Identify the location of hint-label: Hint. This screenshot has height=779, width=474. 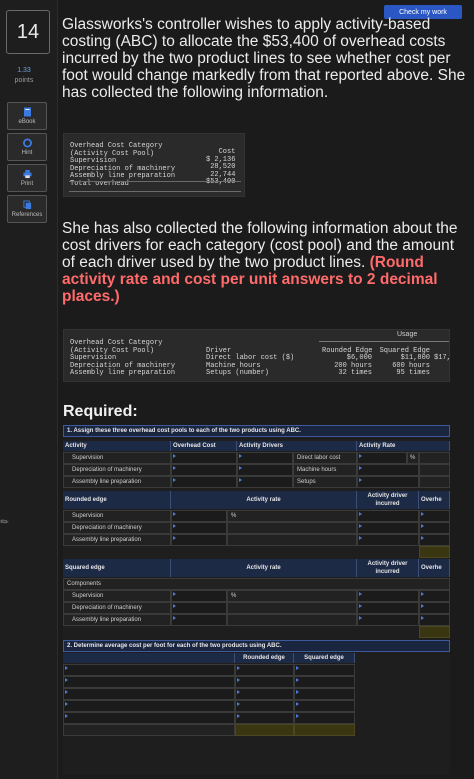
(27, 153).